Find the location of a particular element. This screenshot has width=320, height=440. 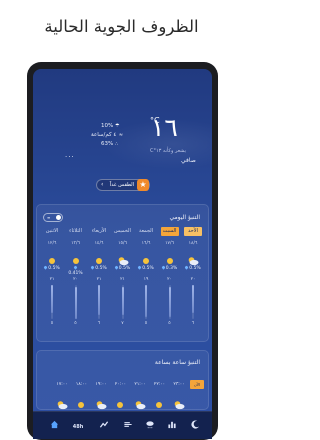

precip-value: 10% is located at coordinates (107, 126).